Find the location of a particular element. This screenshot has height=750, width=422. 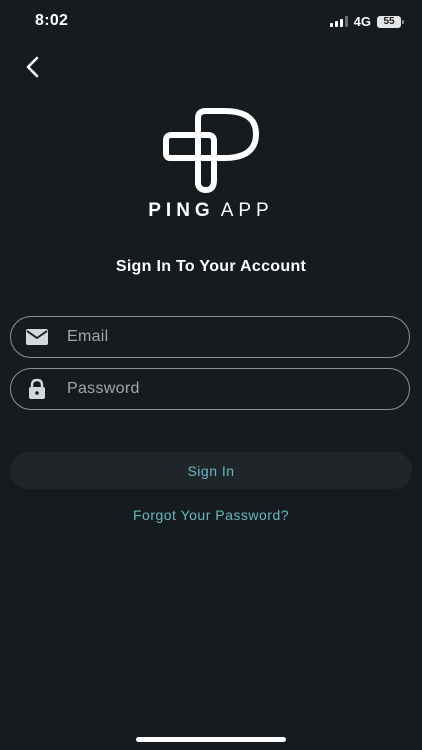

email-field is located at coordinates (210, 337).